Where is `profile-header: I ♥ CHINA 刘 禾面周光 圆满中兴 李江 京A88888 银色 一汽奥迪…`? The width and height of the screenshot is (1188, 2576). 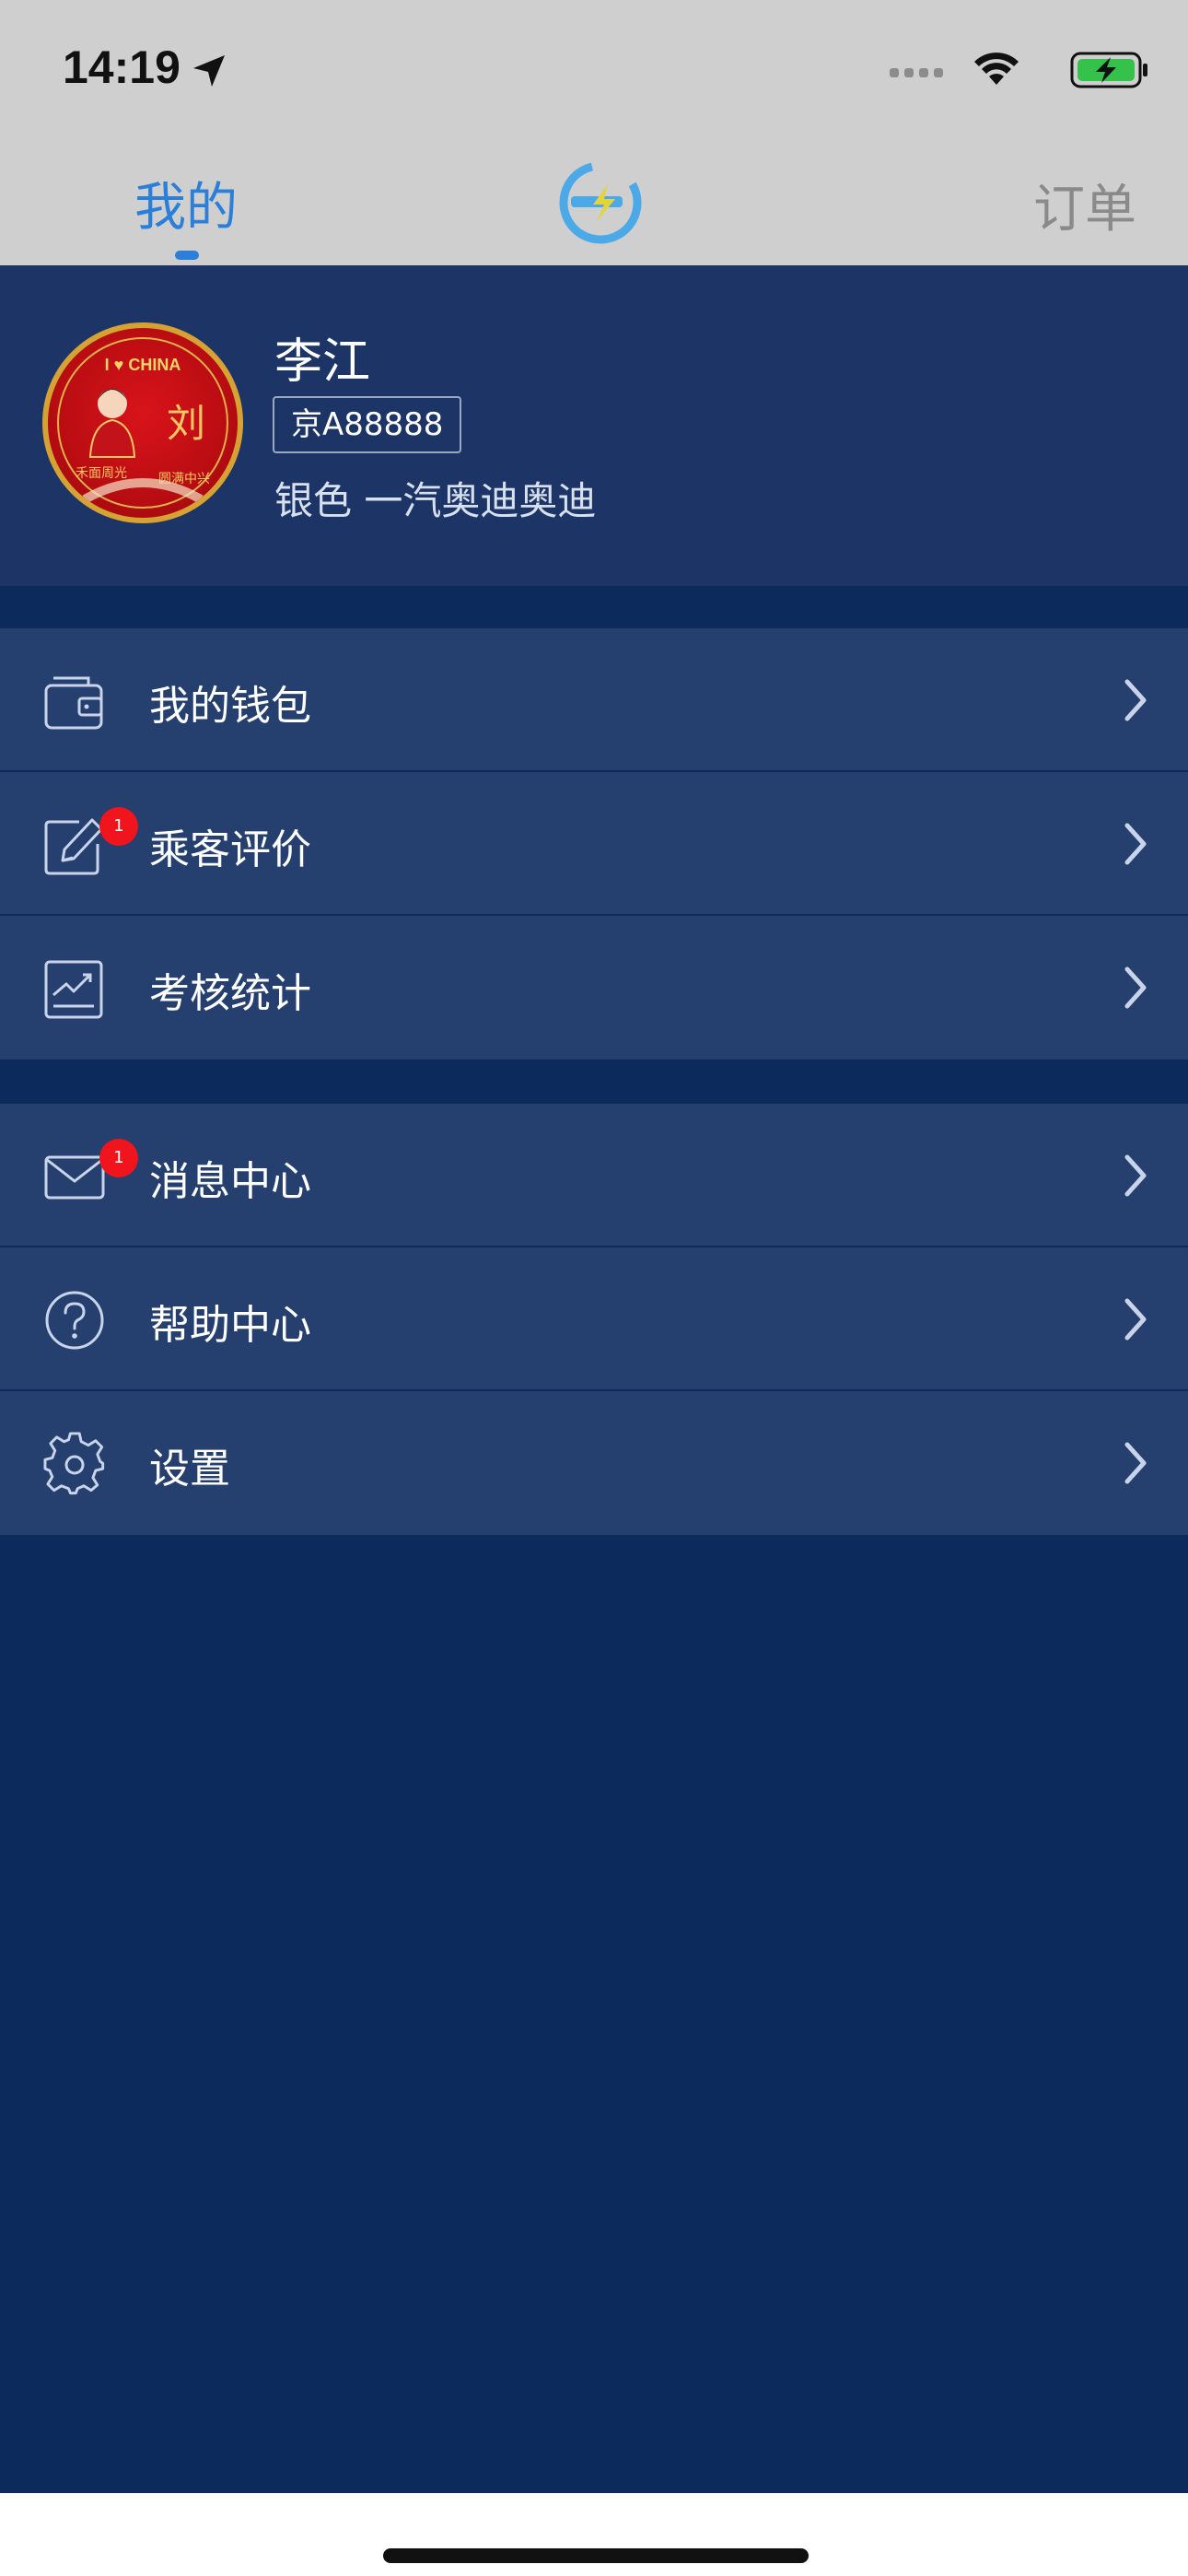
profile-header: I ♥ CHINA 刘 禾面周光 圆满中兴 李江 京A88888 银色 一汽奥迪… is located at coordinates (594, 425).